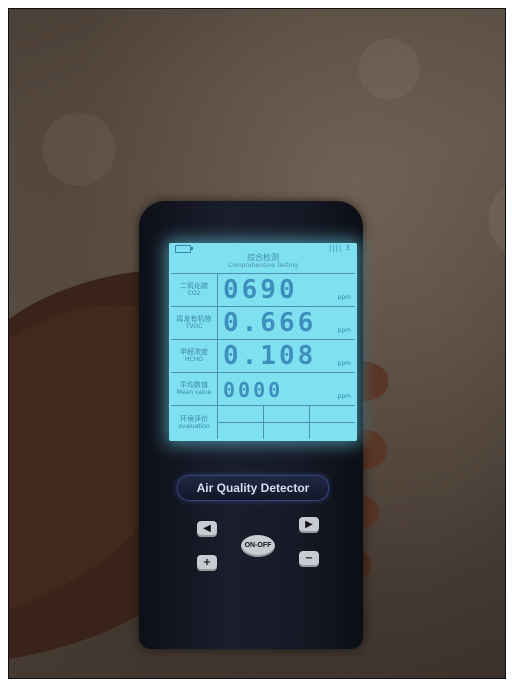 The height and width of the screenshot is (685, 512). Describe the element at coordinates (194, 422) in the screenshot. I see `evaluation-label: 环境评价 evaluation` at that location.